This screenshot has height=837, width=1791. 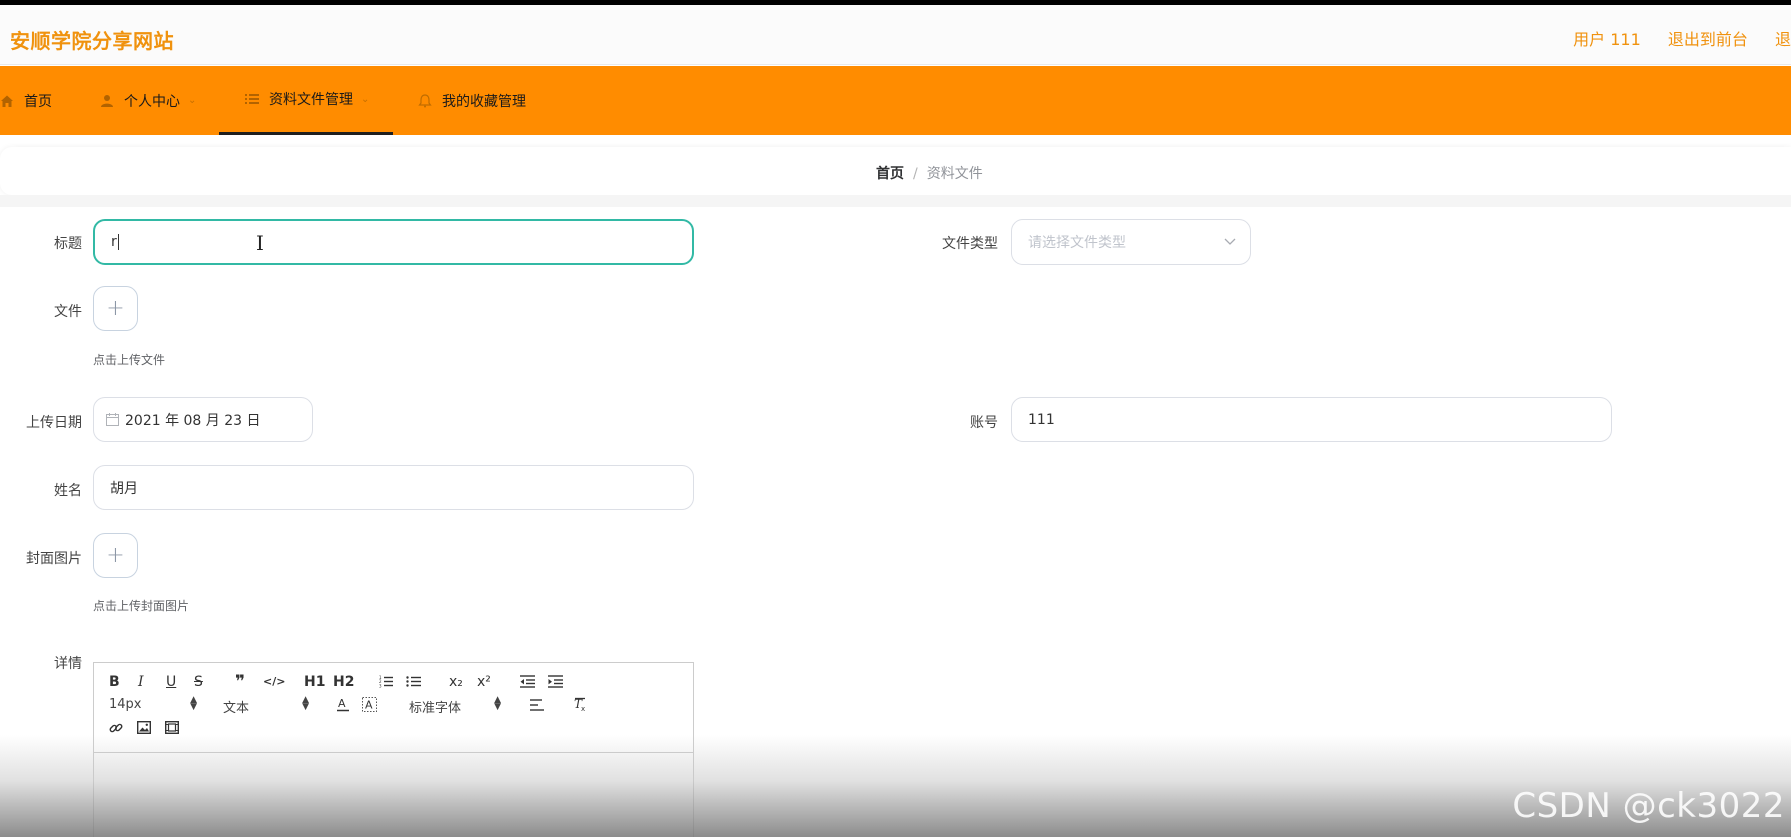 What do you see at coordinates (260, 243) in the screenshot?
I see `text-cursor-icon: I` at bounding box center [260, 243].